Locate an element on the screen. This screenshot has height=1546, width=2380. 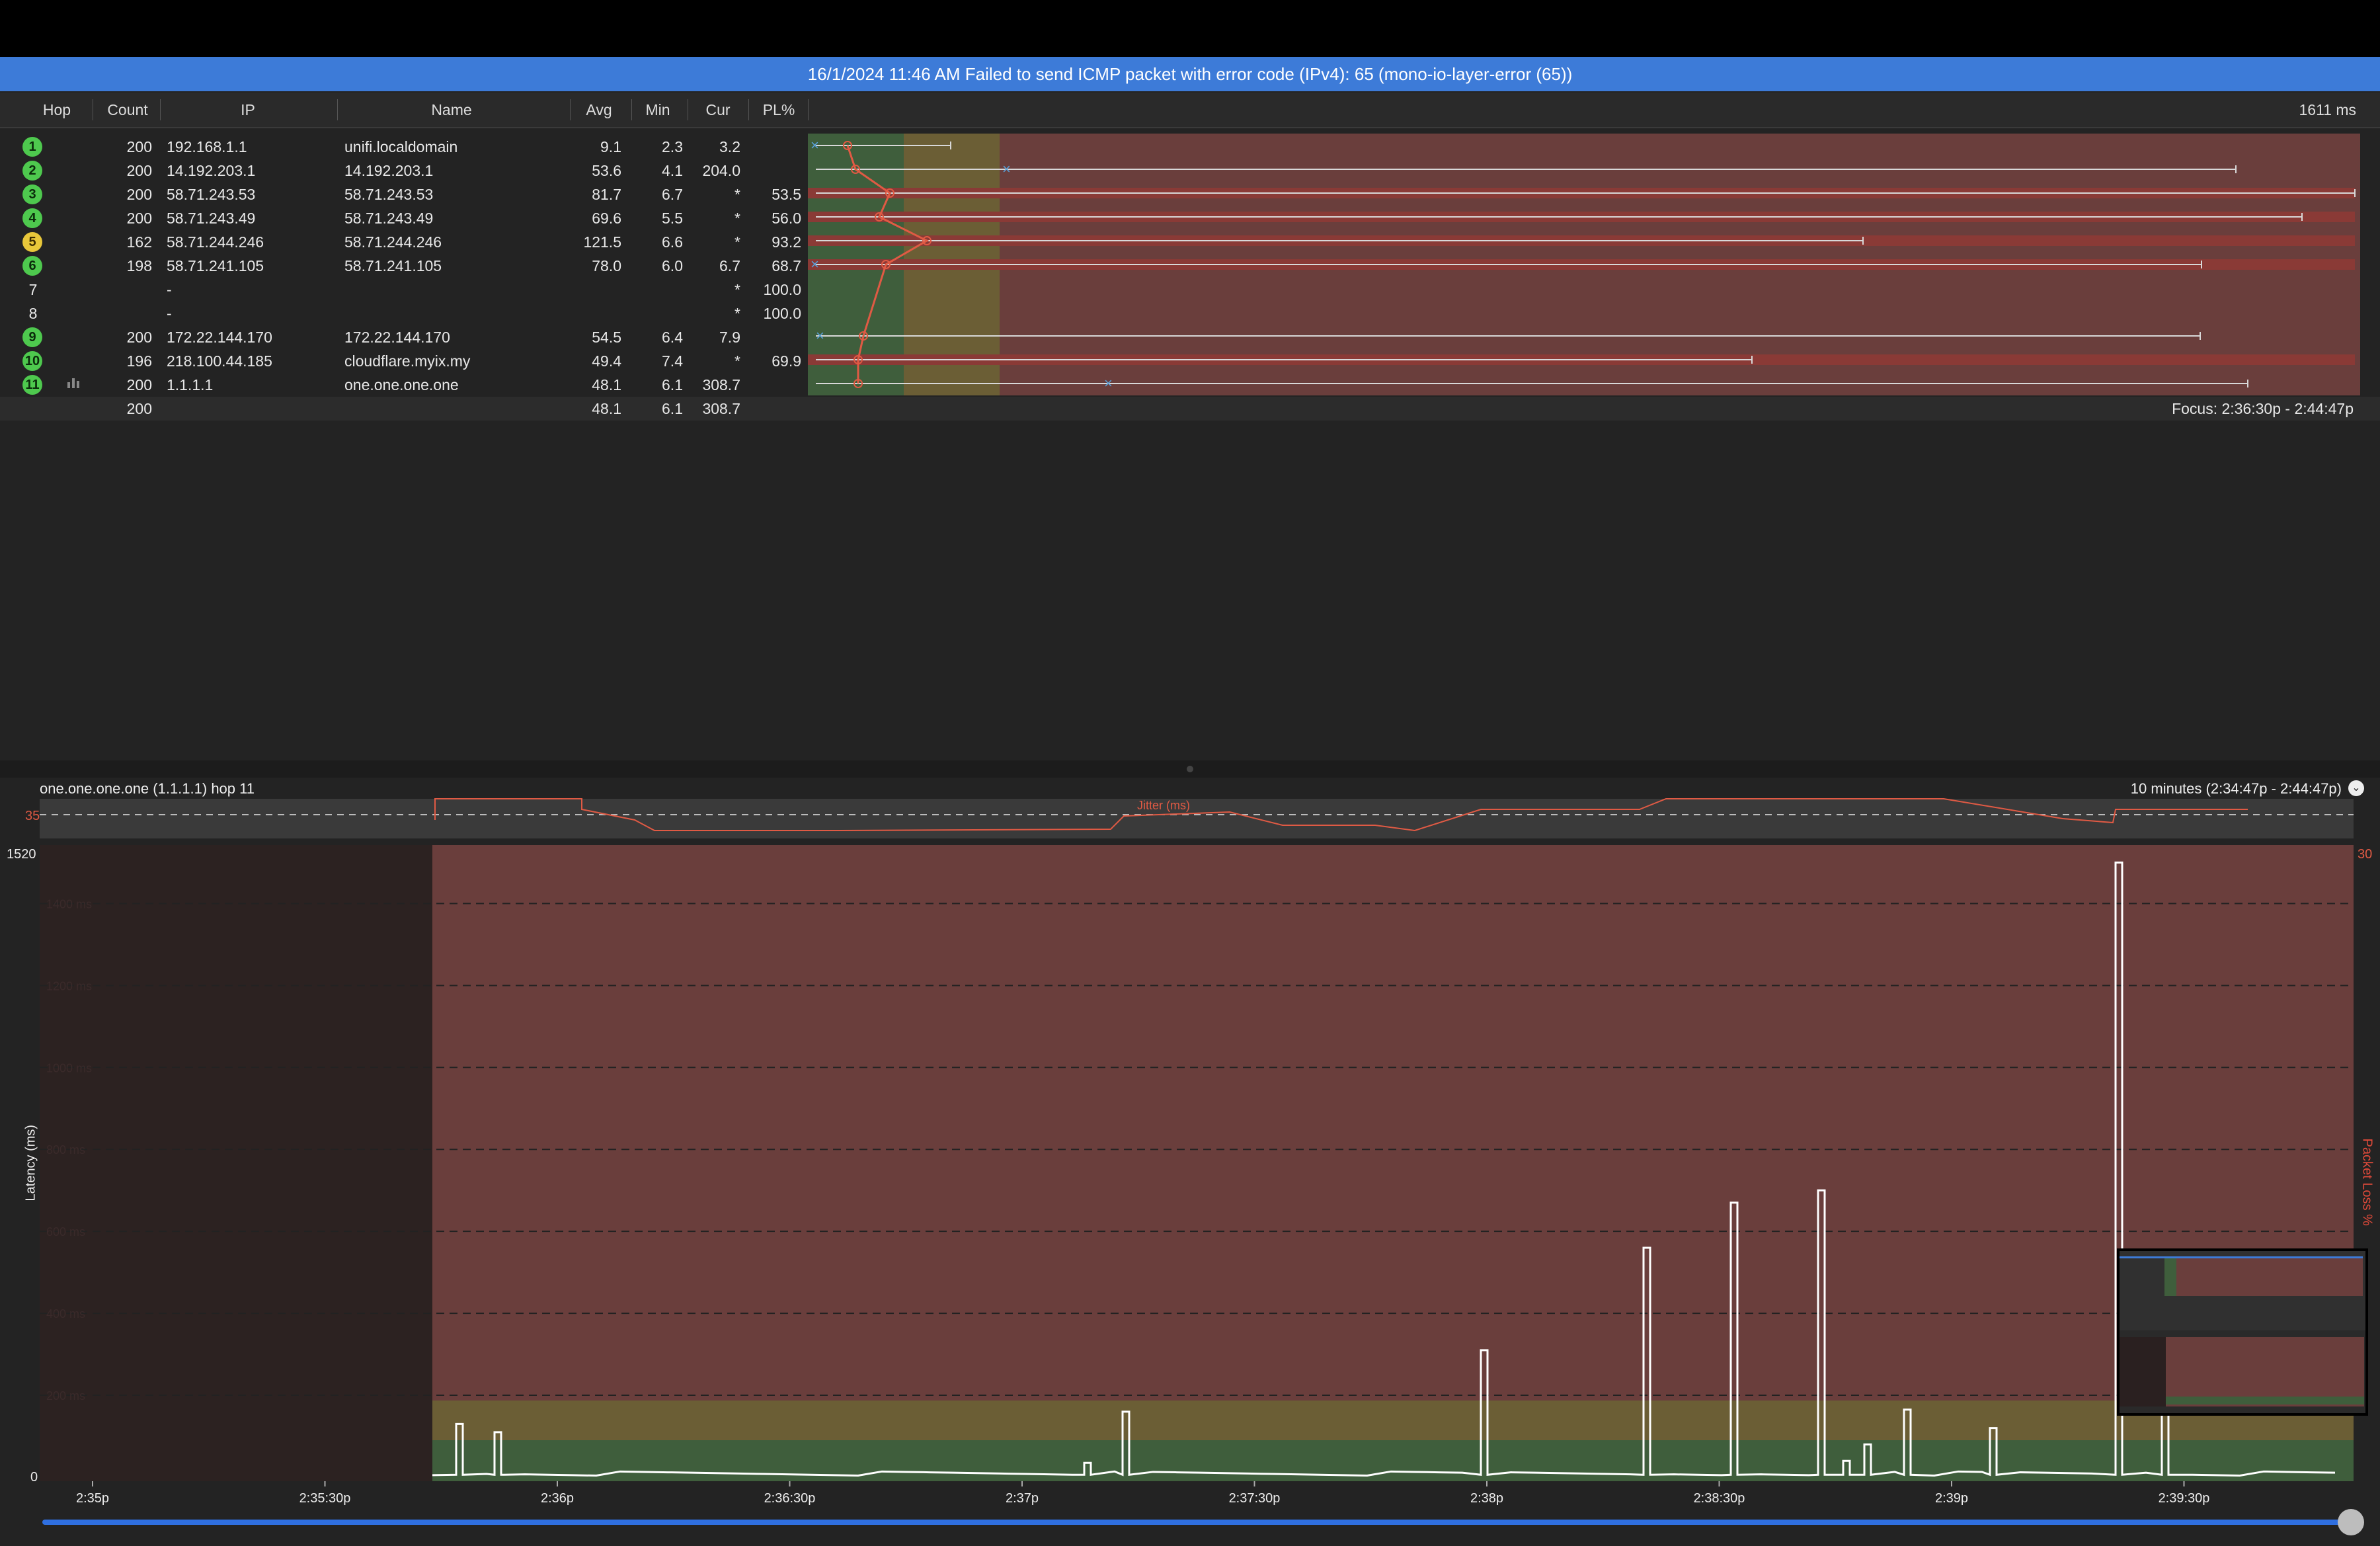
hop-pl: 100.0 is located at coordinates (782, 313).